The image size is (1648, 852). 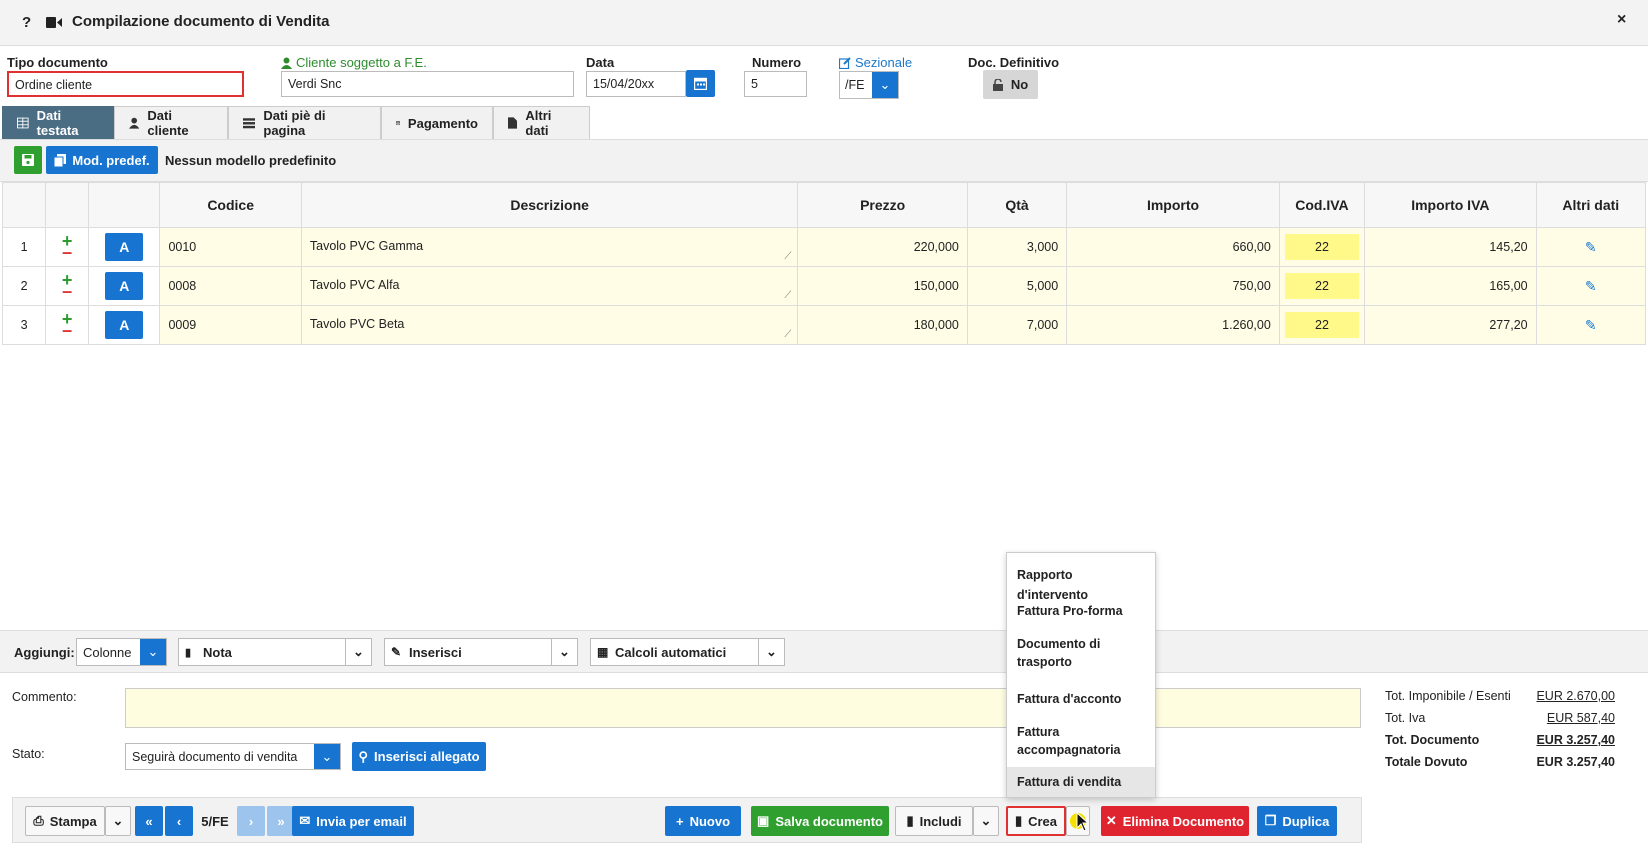 What do you see at coordinates (28, 160) in the screenshot?
I see `save-model-button` at bounding box center [28, 160].